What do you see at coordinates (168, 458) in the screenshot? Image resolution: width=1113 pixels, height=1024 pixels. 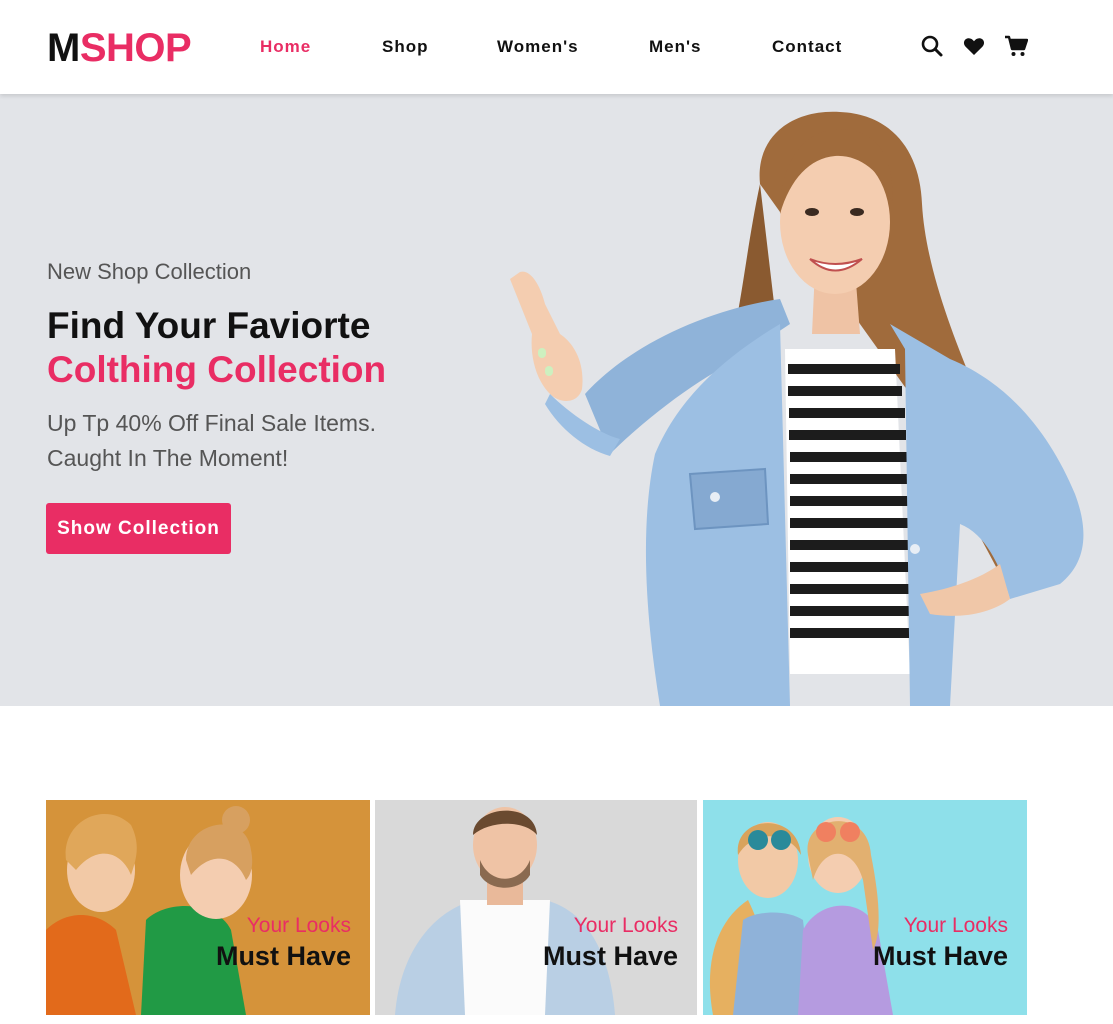 I see `hero-desc-line2: Caught In The Moment!` at bounding box center [168, 458].